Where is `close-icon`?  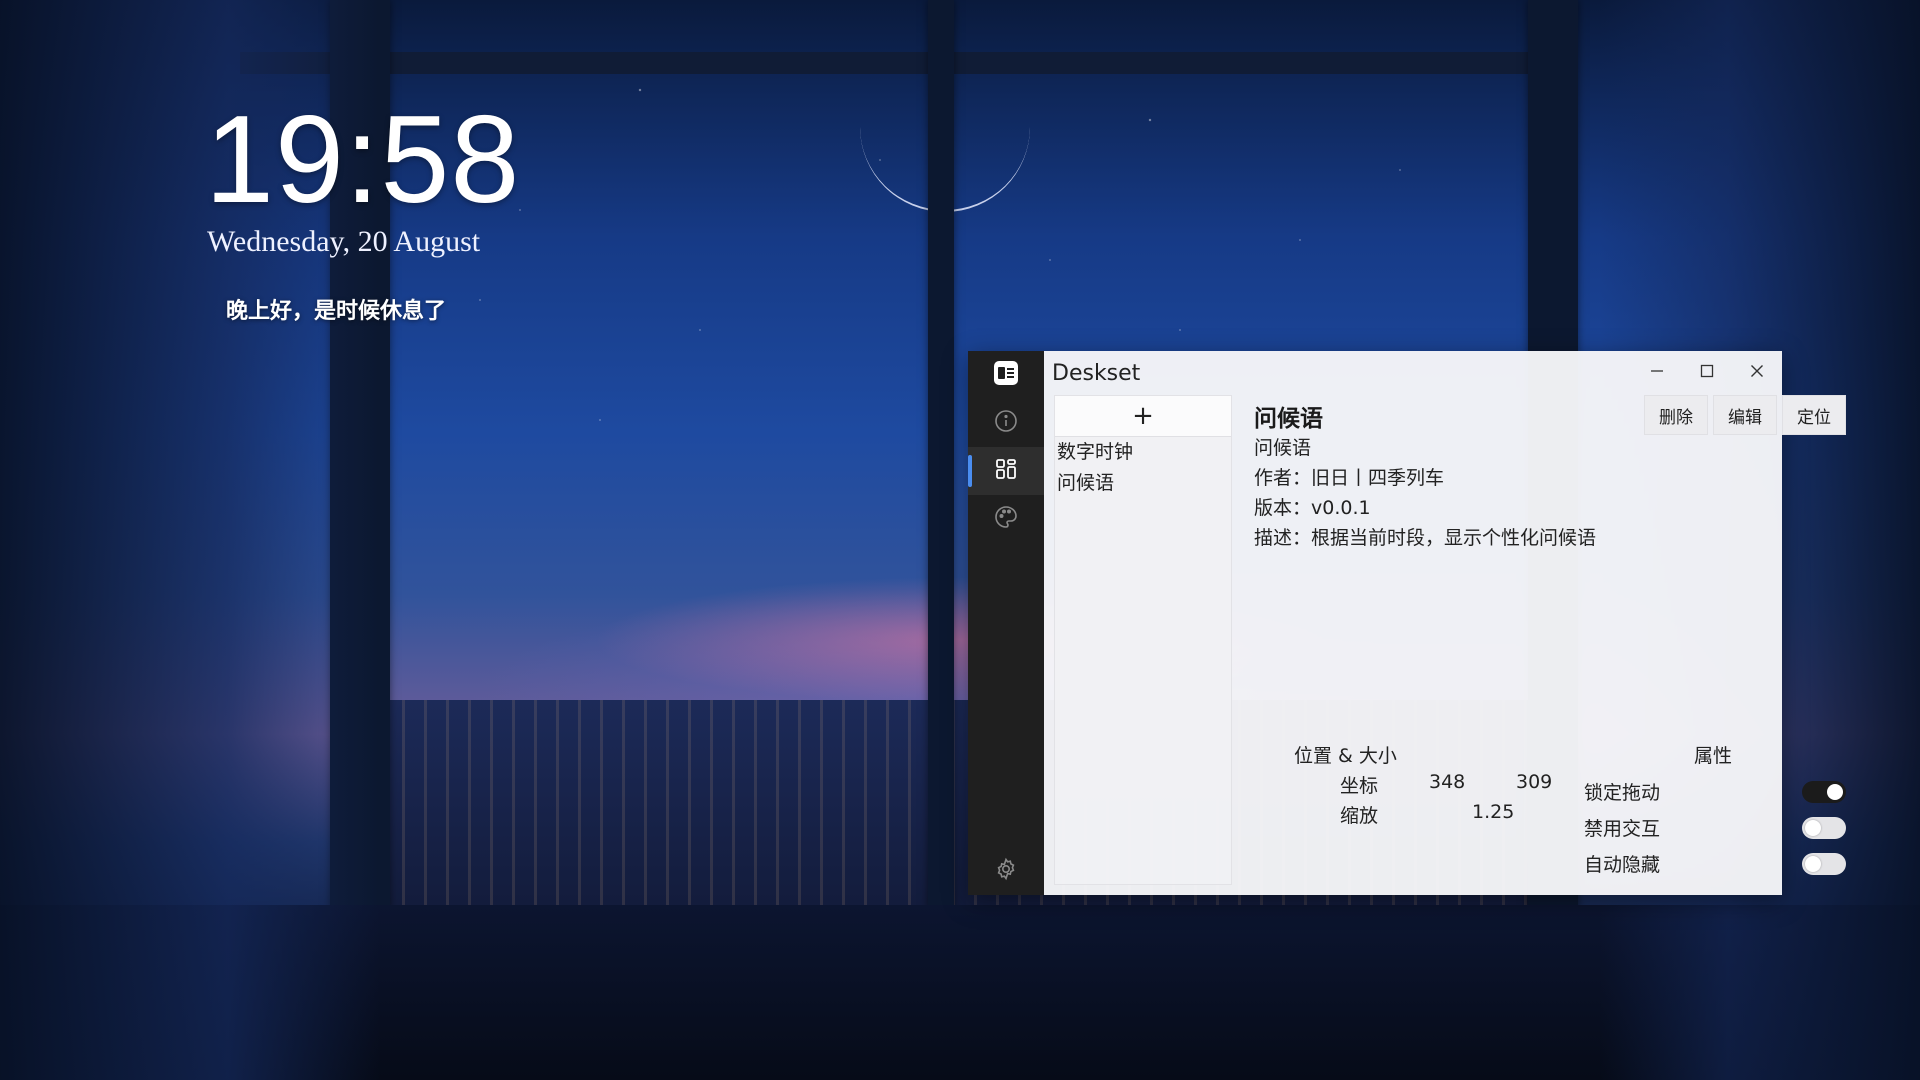
close-icon is located at coordinates (1757, 373).